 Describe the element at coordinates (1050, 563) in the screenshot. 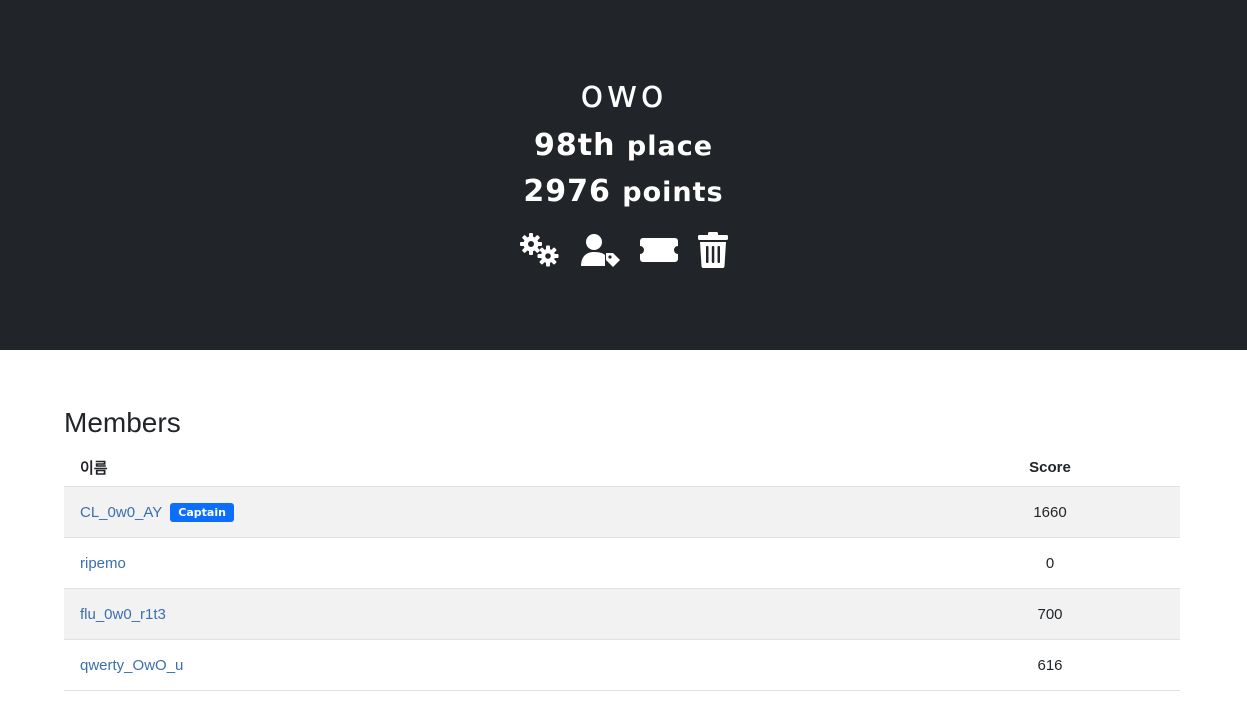

I see `member-score: 0` at that location.